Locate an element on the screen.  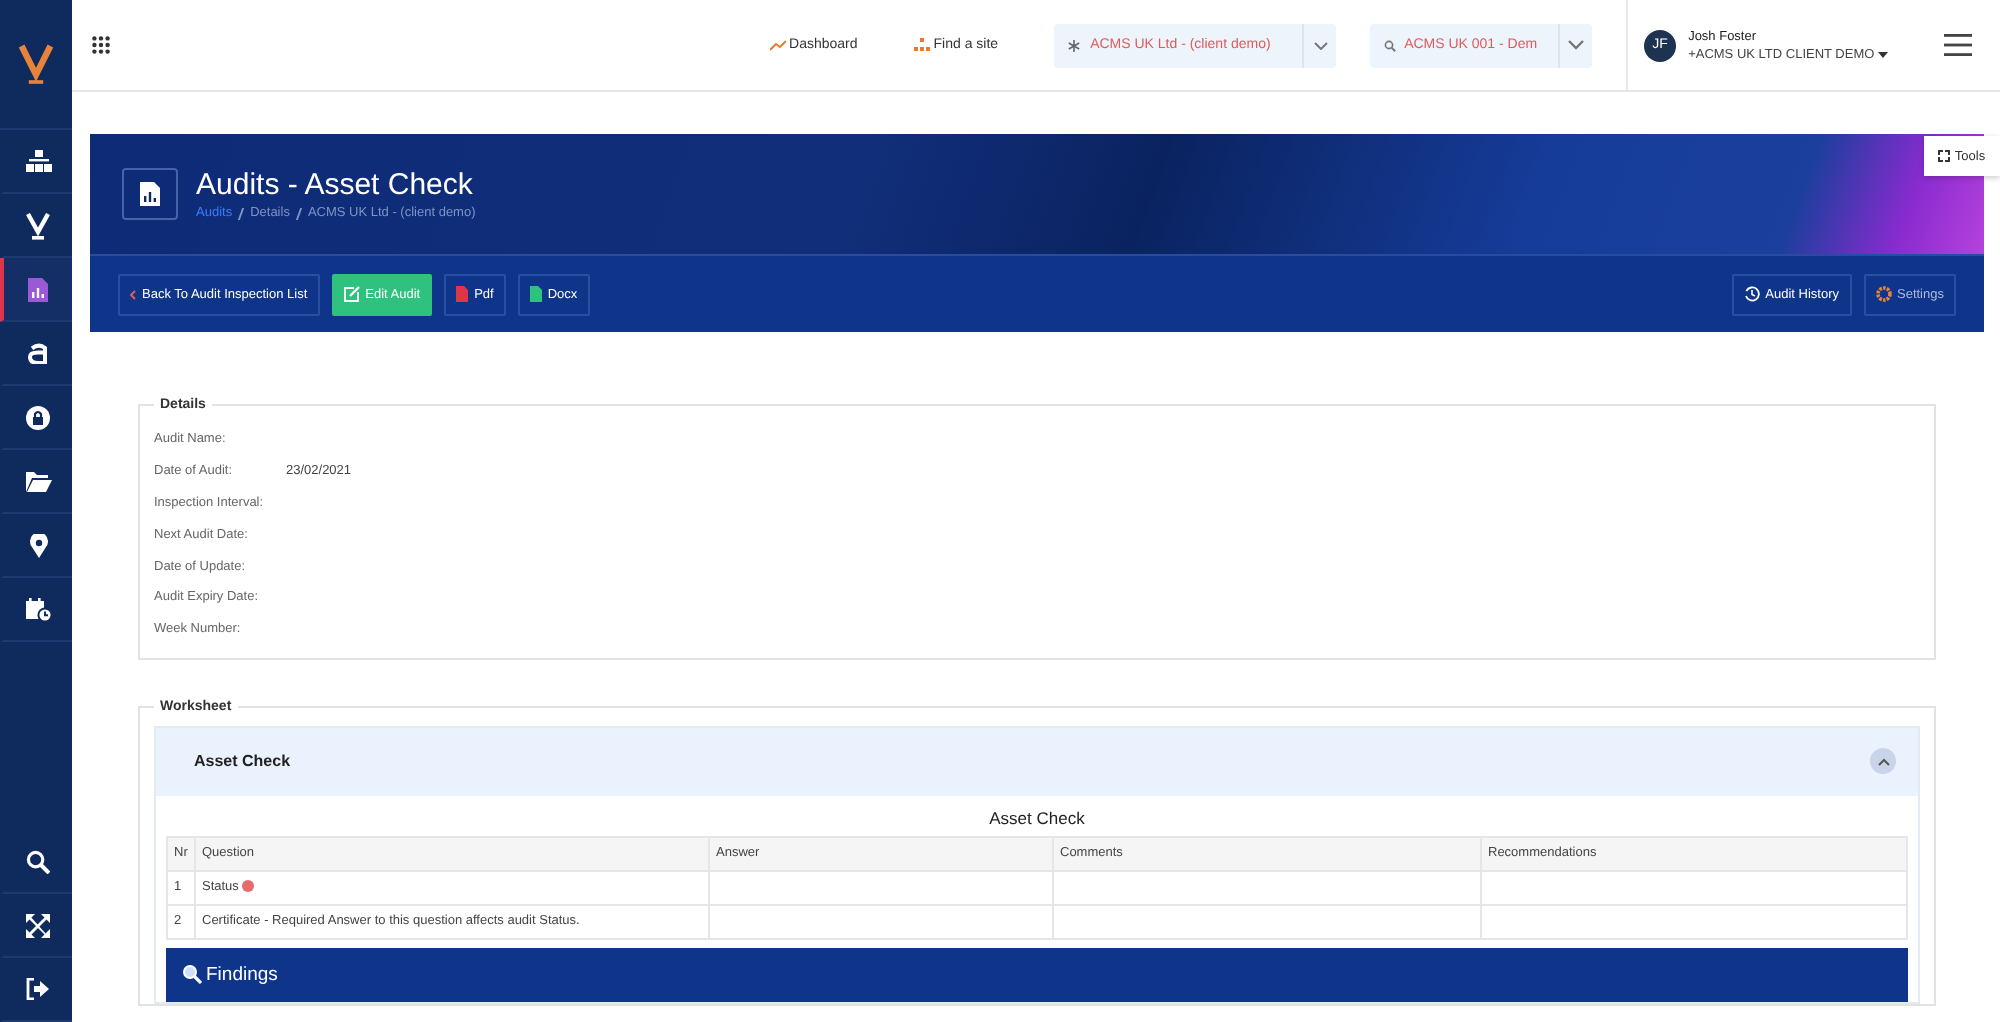
location-pin-icon is located at coordinates (38, 545).